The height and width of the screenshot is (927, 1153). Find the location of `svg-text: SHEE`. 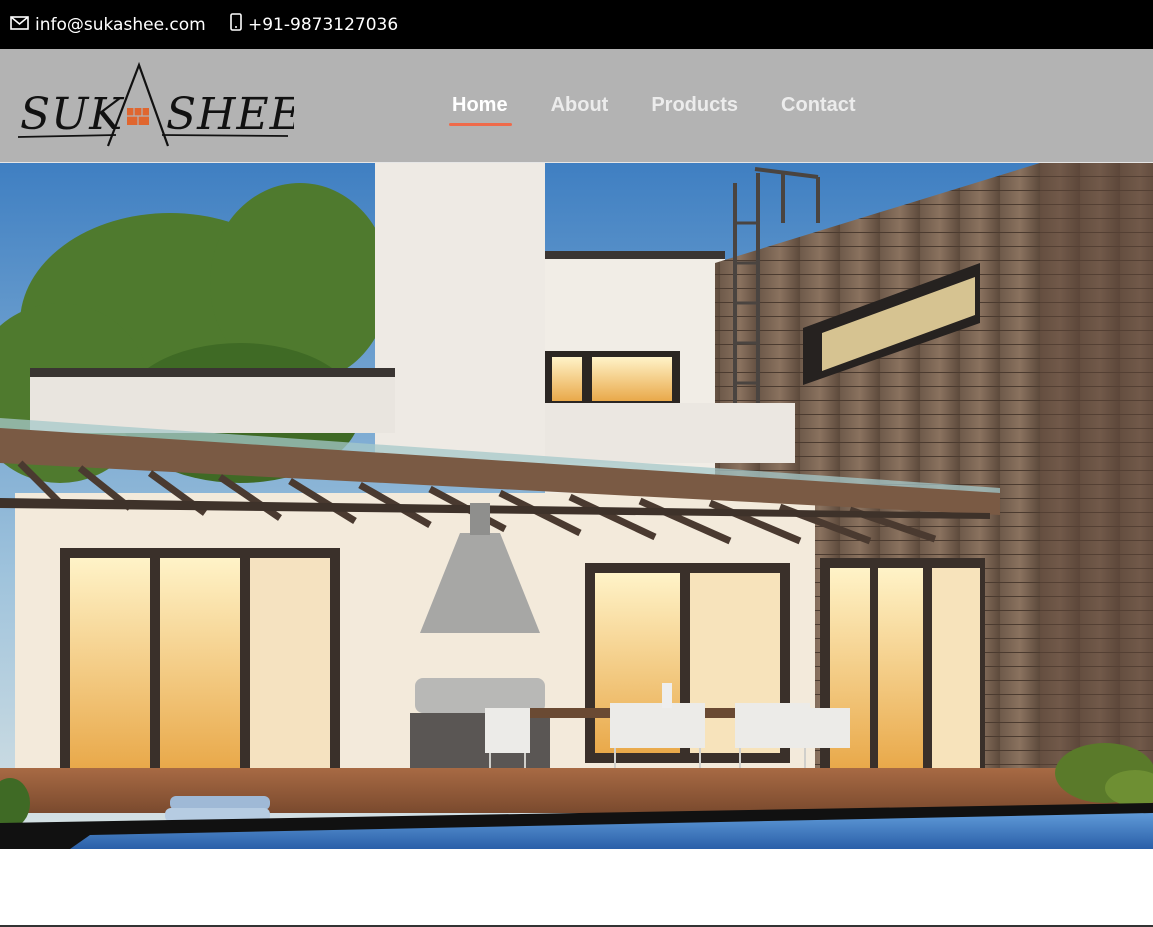

svg-text: SHEE is located at coordinates (230, 114).